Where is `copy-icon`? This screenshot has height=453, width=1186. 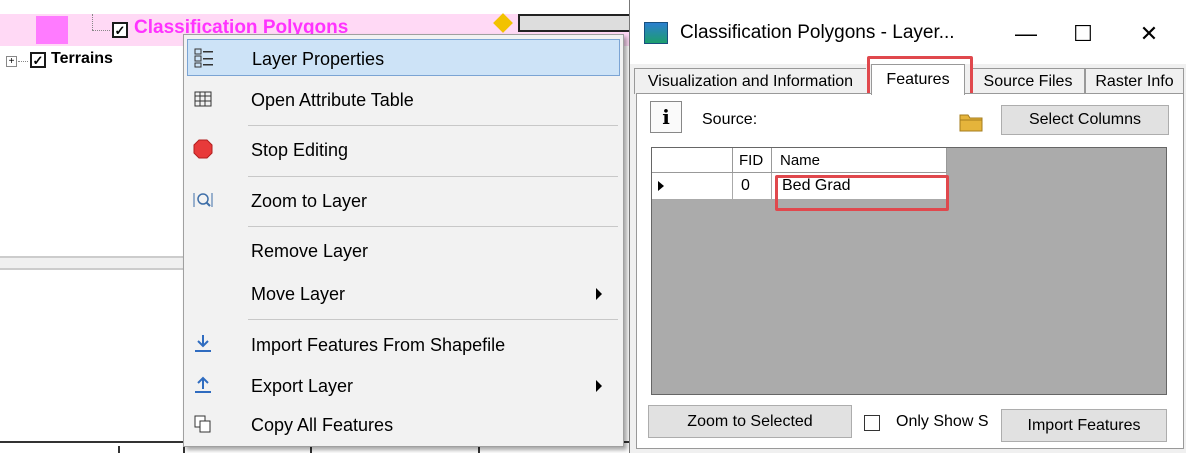
copy-icon is located at coordinates (203, 424).